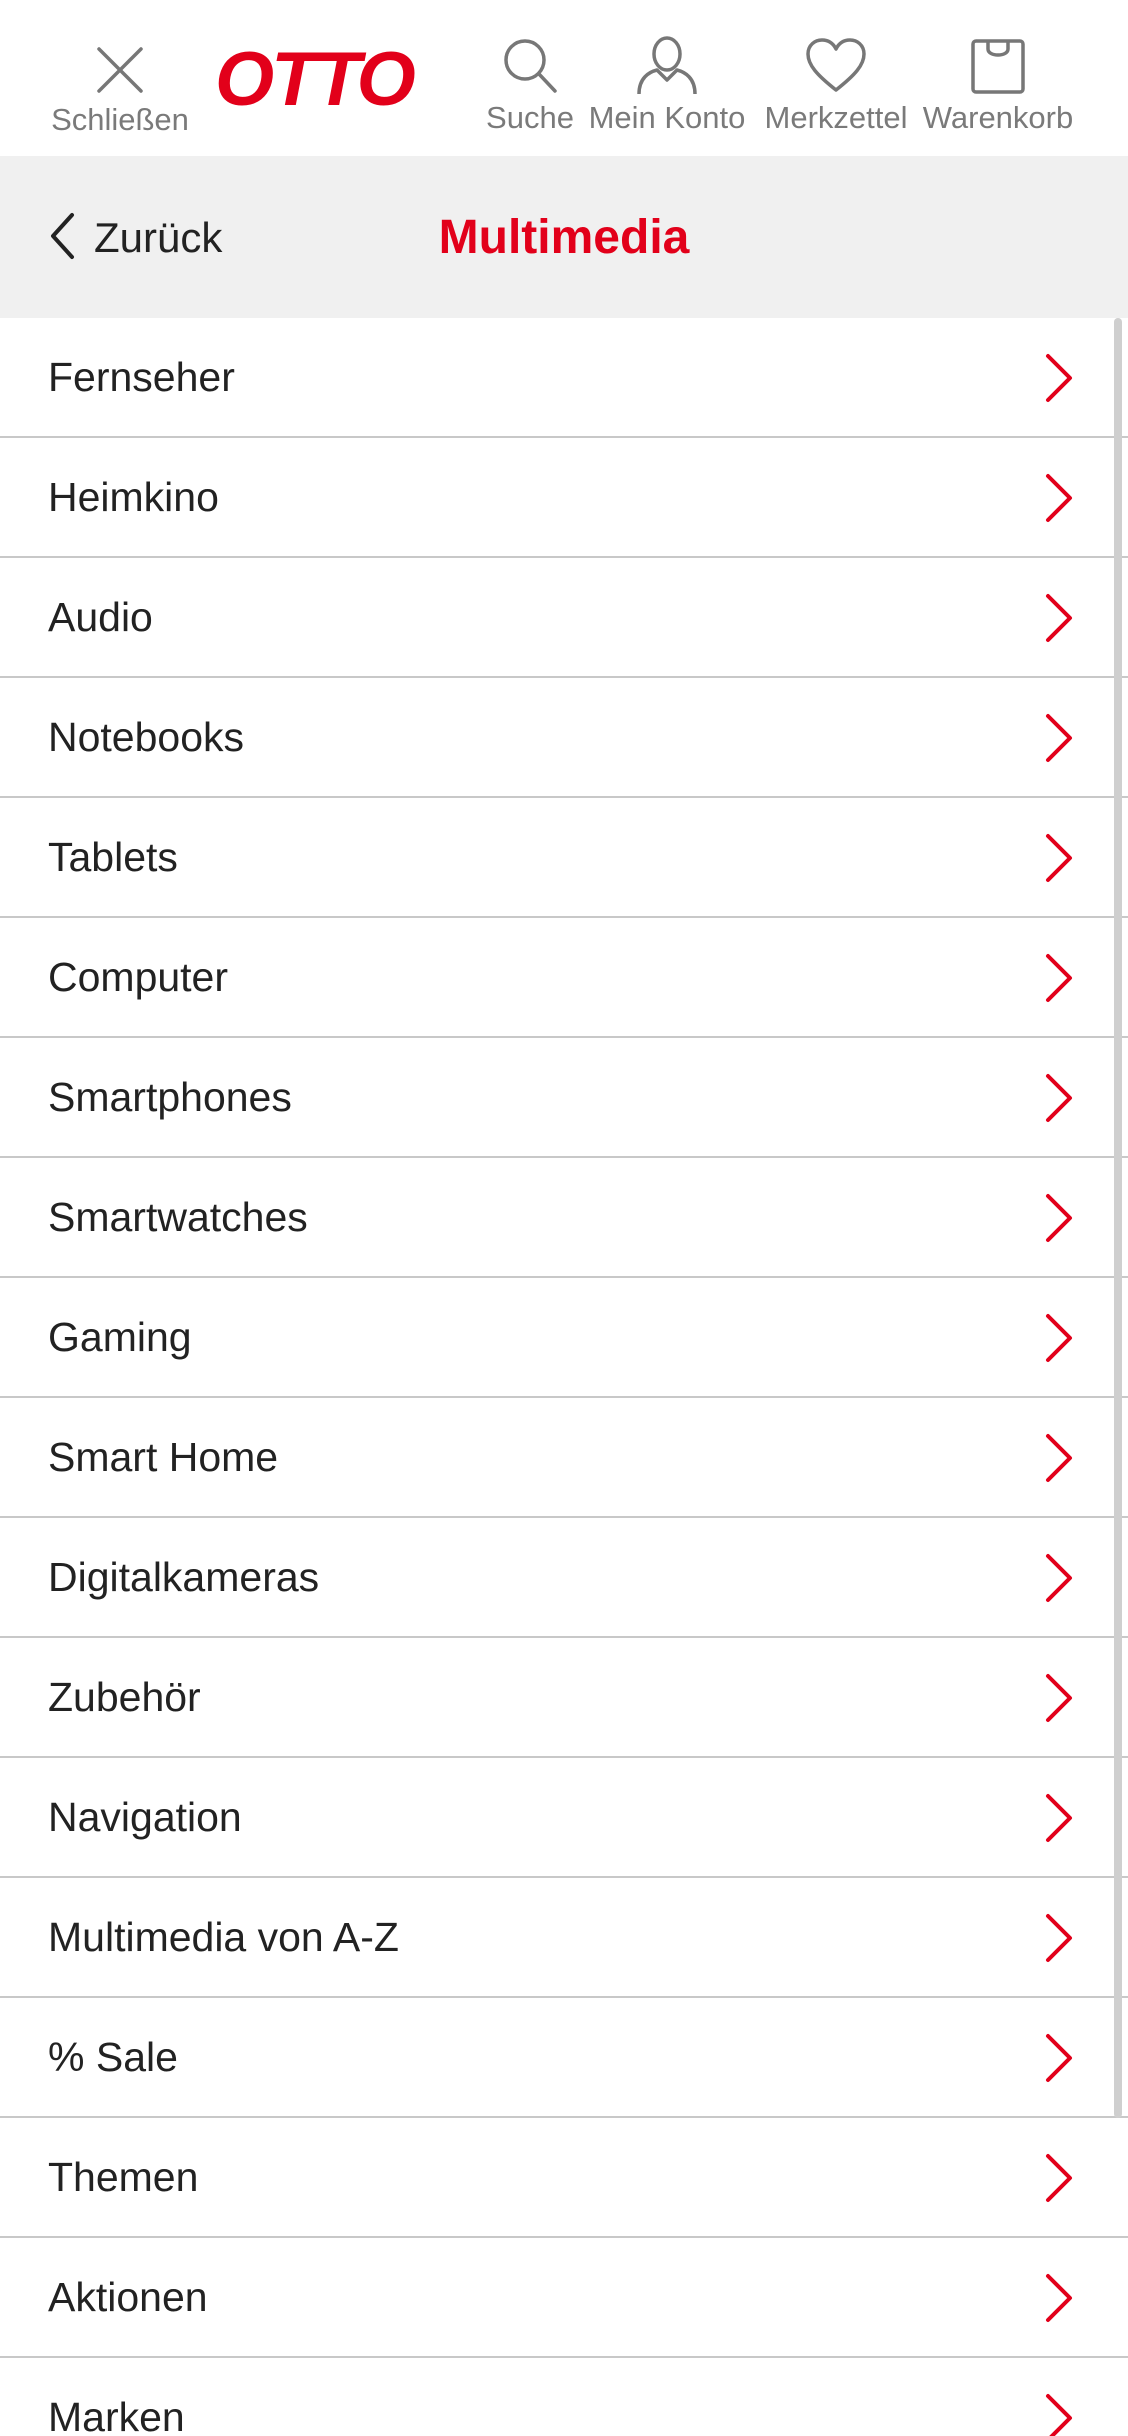 Image resolution: width=1128 pixels, height=2436 pixels. I want to click on list-item: Multimedia von A-Z, so click(564, 1938).